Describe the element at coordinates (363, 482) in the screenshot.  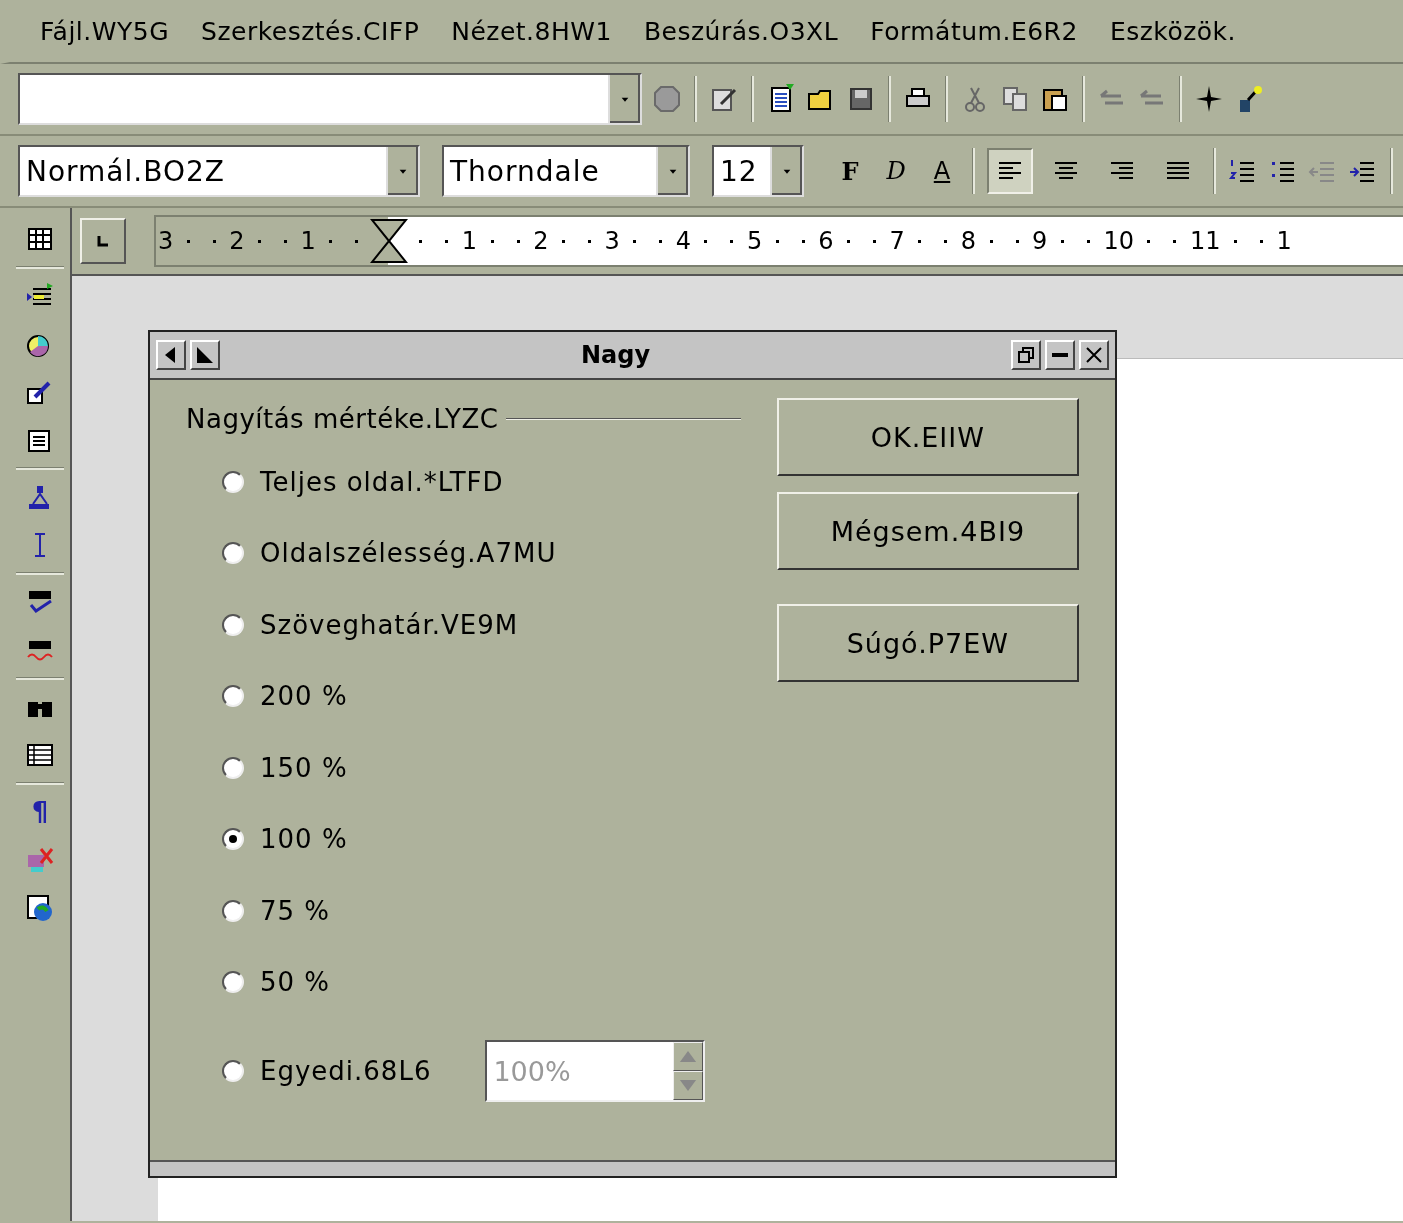
I see `zoom-option: Teljes oldal.*LTFD` at that location.